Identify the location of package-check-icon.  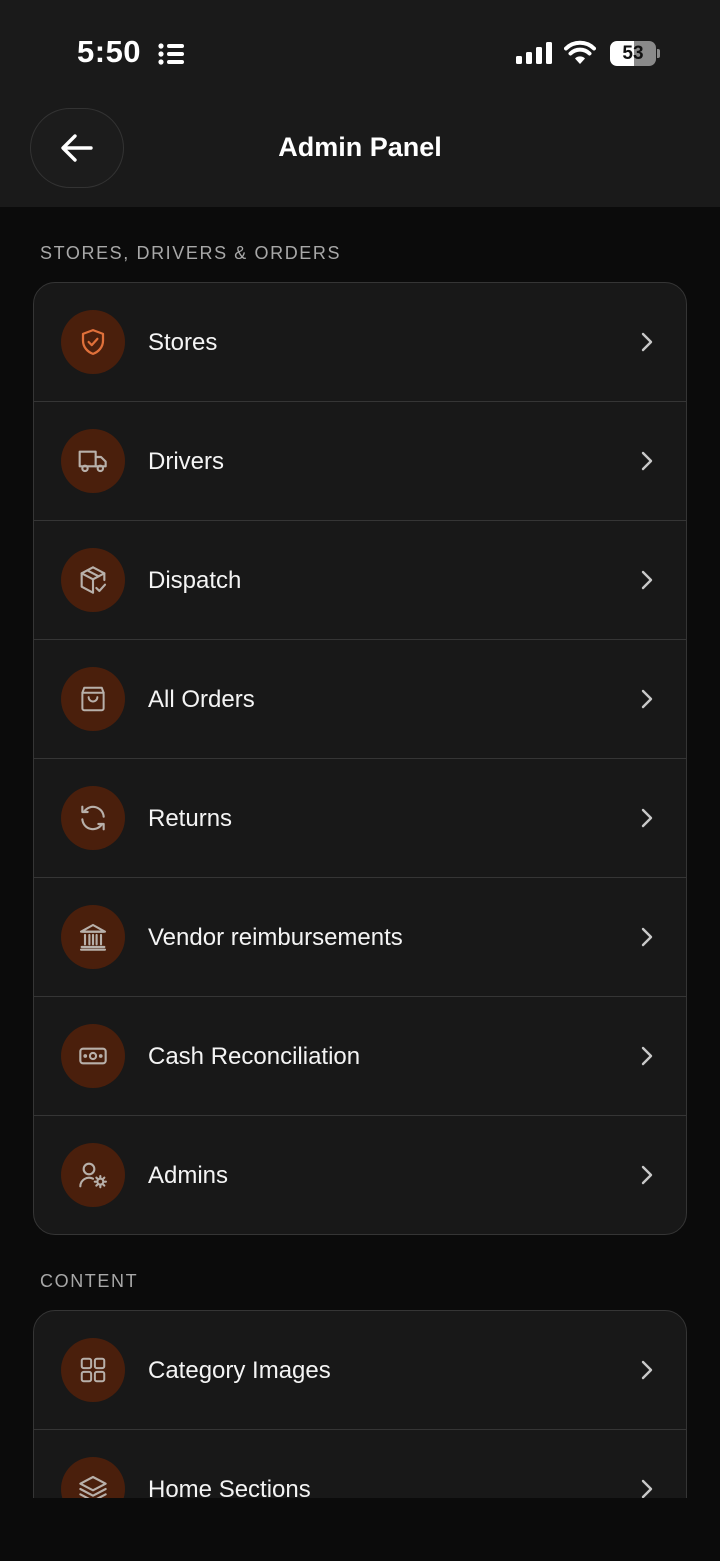
(93, 580).